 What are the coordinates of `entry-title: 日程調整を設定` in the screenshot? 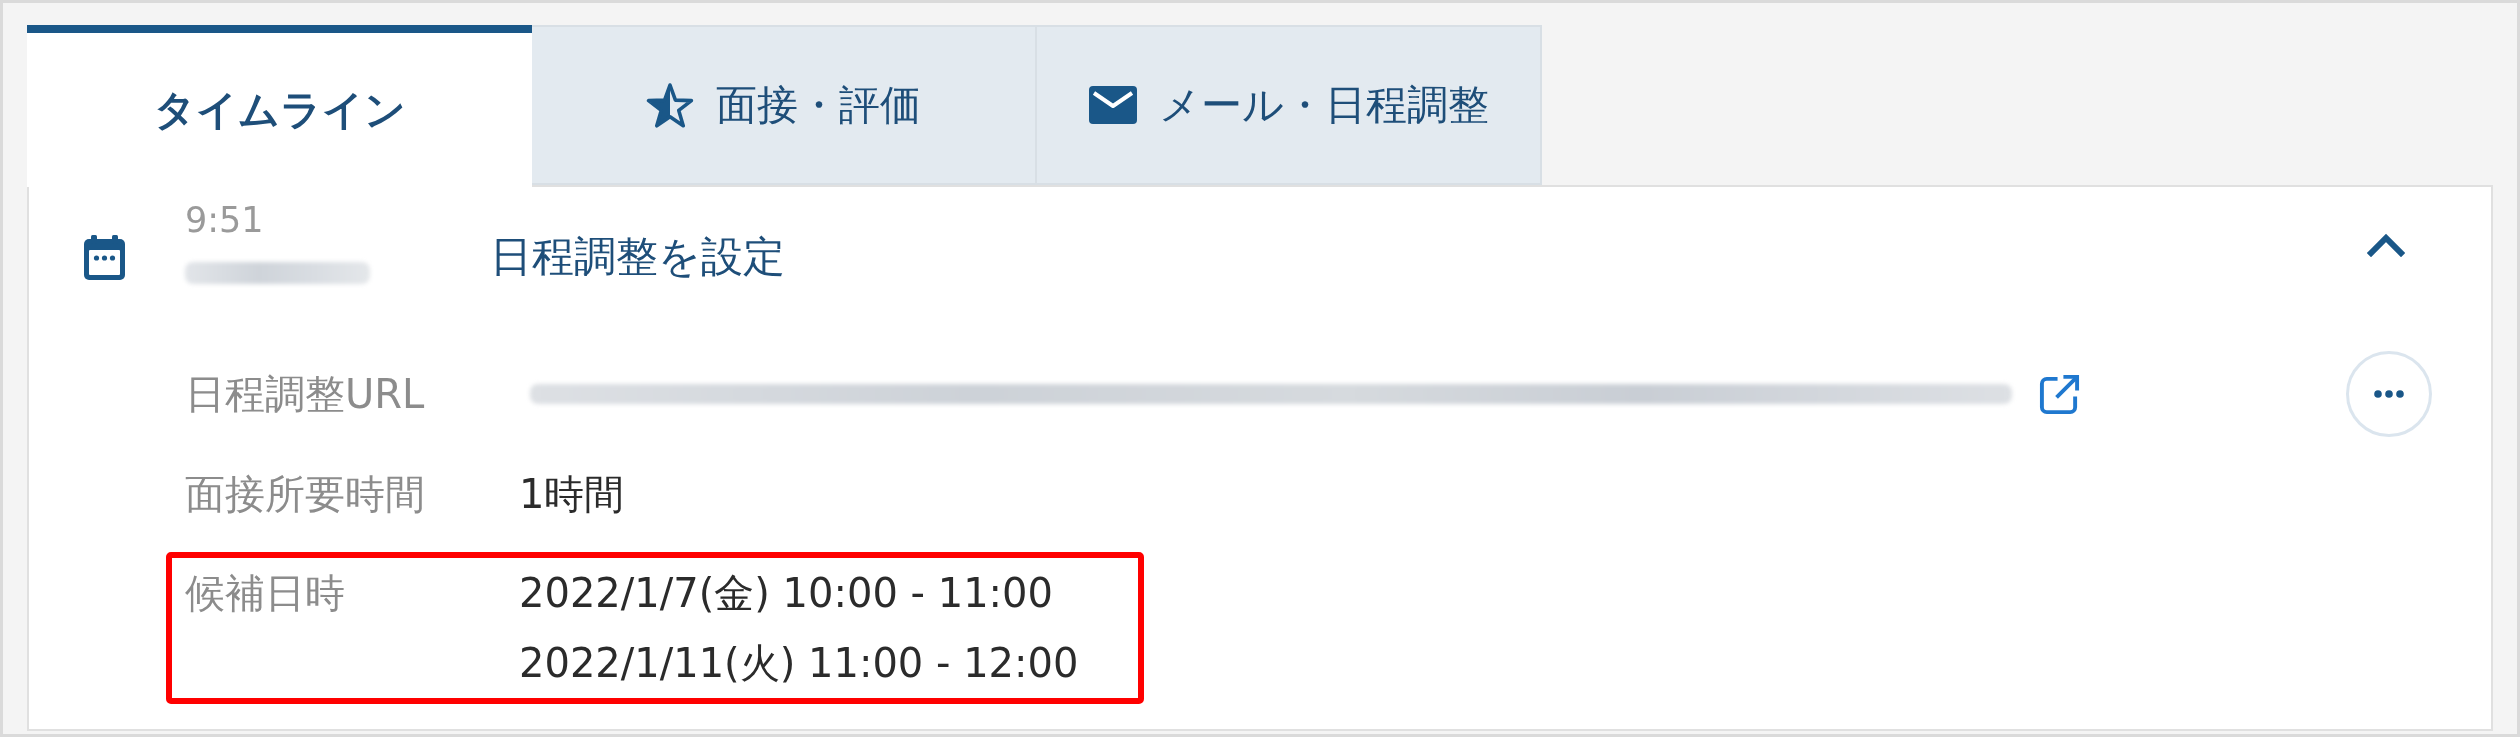 It's located at (638, 257).